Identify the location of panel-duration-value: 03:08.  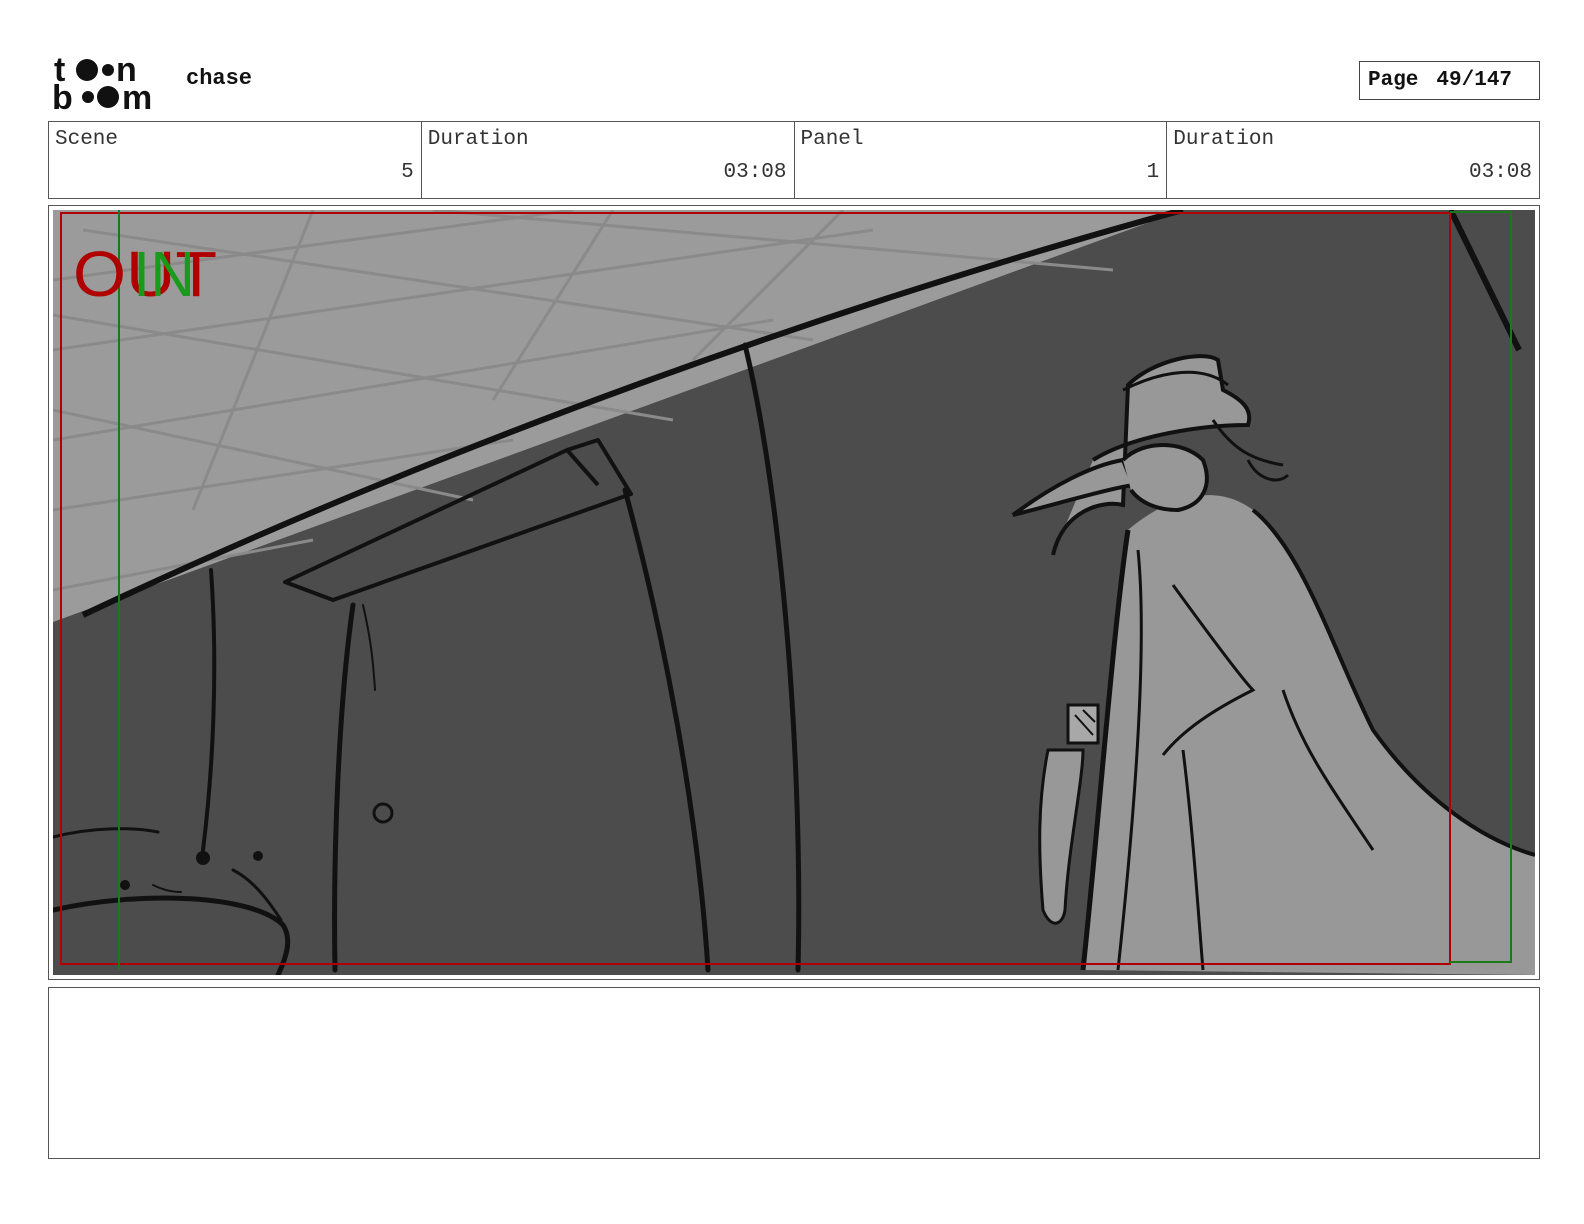
(1500, 172).